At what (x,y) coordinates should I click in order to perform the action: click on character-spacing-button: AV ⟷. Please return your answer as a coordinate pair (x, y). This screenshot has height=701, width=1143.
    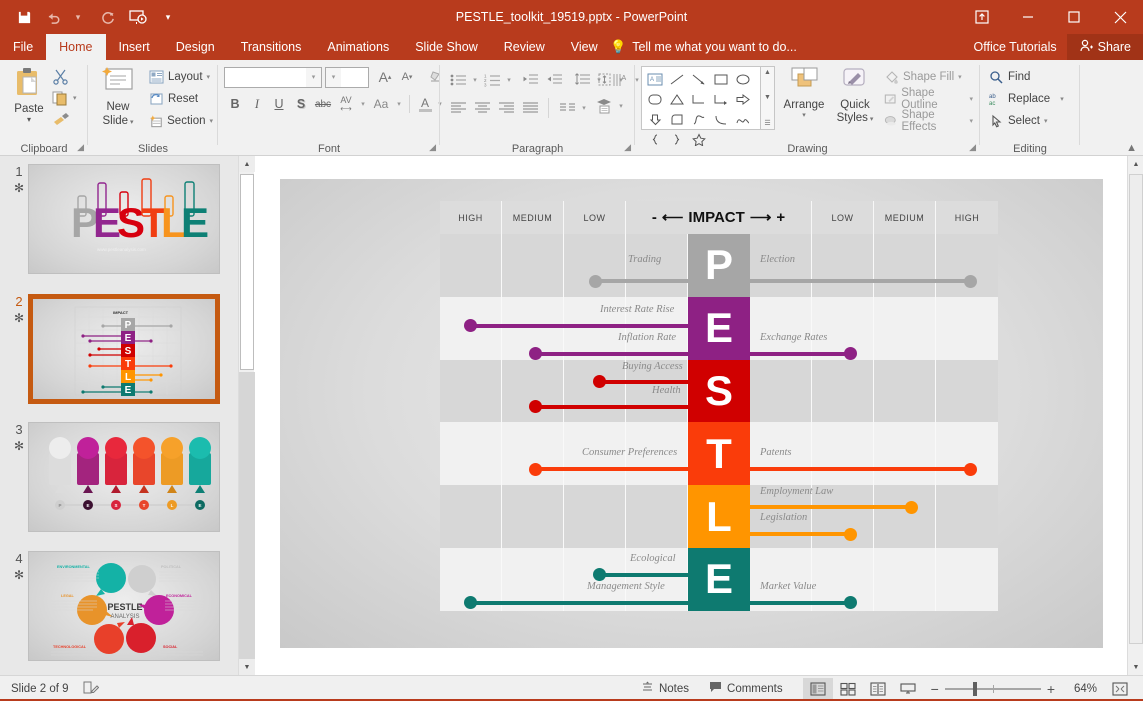
    Looking at the image, I should click on (346, 104).